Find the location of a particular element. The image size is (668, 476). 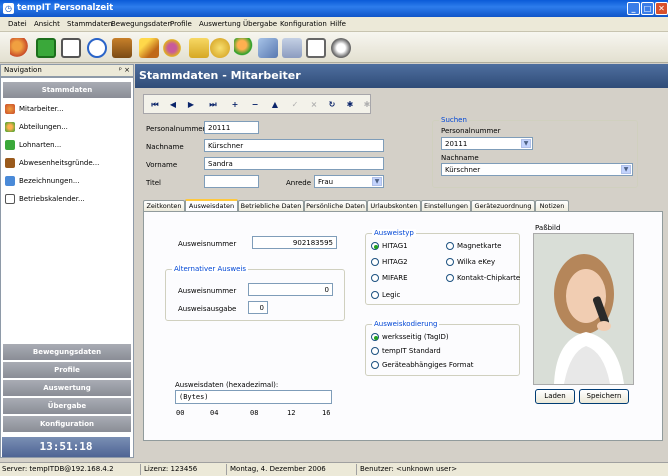

menu-uebergabe: Übergabe is located at coordinates (260, 24).